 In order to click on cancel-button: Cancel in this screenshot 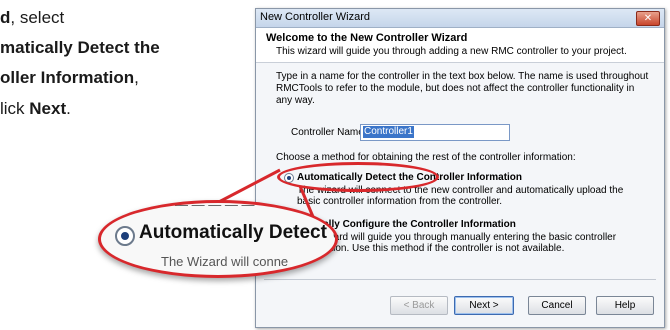, I will do `click(557, 305)`.